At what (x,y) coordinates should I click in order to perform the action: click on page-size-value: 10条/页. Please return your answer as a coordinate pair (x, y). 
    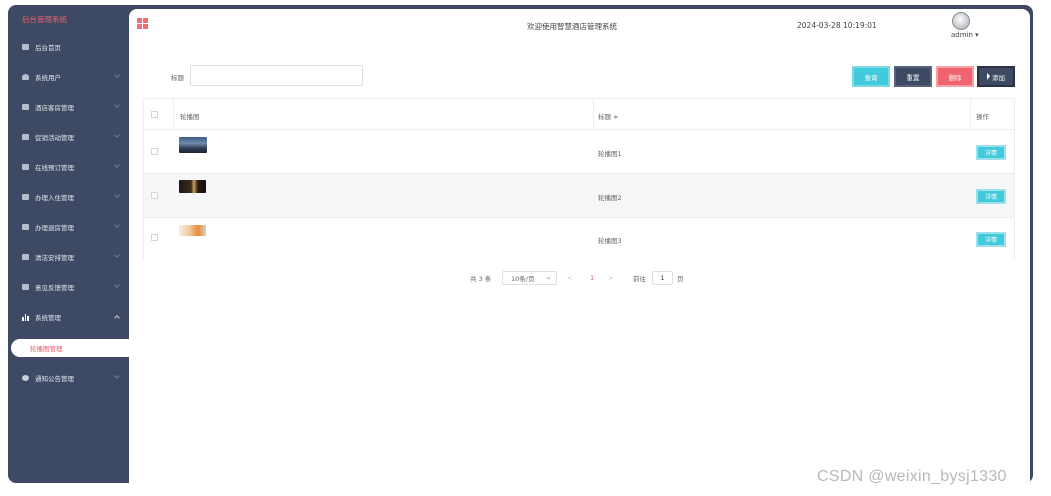
    Looking at the image, I should click on (523, 279).